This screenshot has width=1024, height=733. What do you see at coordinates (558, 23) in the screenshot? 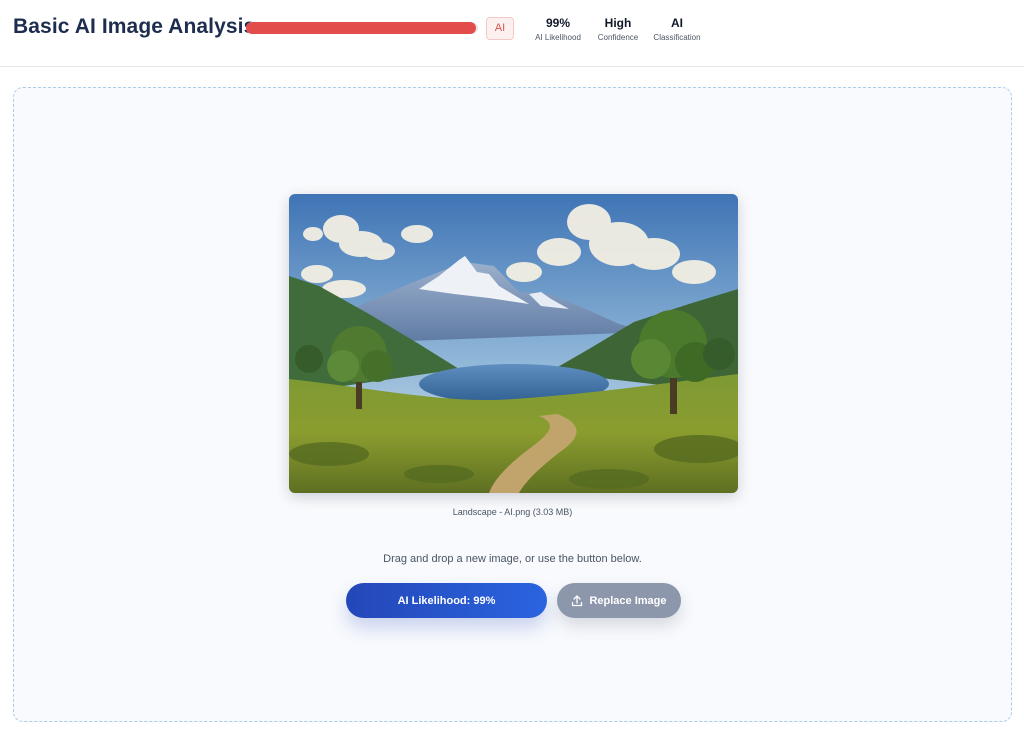
I see `stat-value: 99%` at bounding box center [558, 23].